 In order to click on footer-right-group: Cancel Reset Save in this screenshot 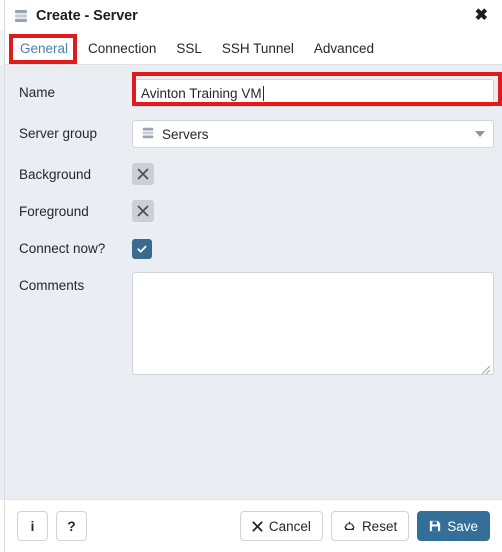, I will do `click(364, 526)`.